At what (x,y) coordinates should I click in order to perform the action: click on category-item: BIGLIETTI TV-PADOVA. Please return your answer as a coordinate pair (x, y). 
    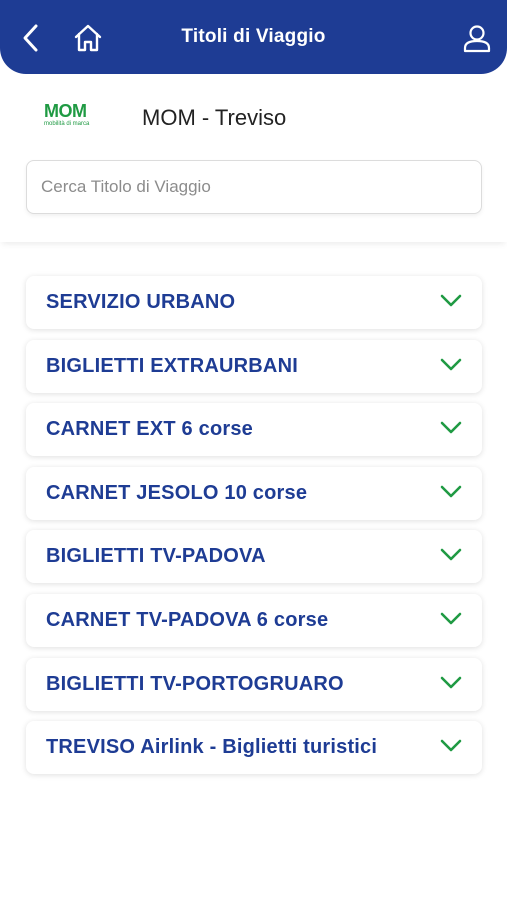
    Looking at the image, I should click on (254, 557).